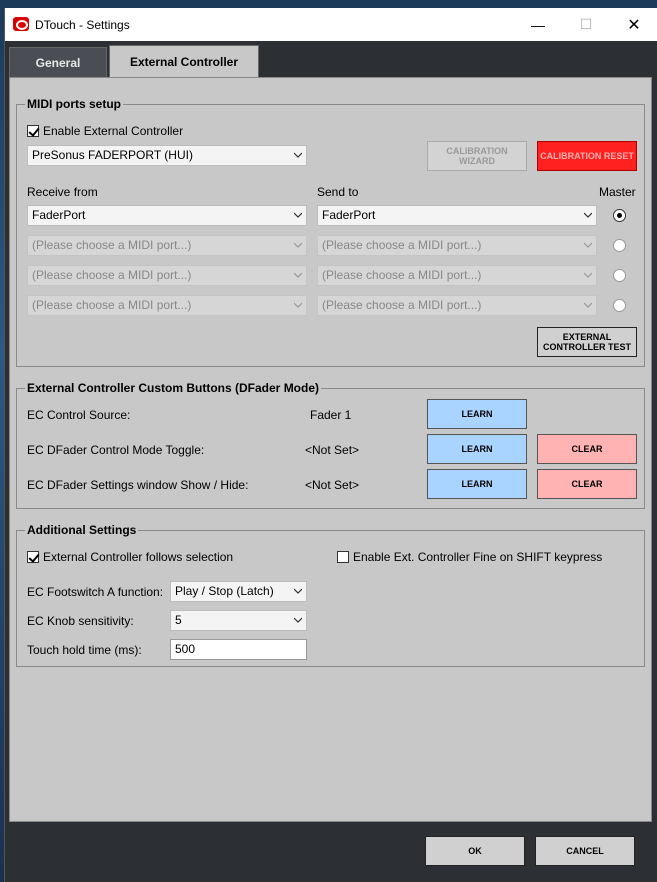 The height and width of the screenshot is (882, 657). Describe the element at coordinates (587, 342) in the screenshot. I see `external-controller-test-button: EXTERNAL CONTROLLER TEST` at that location.